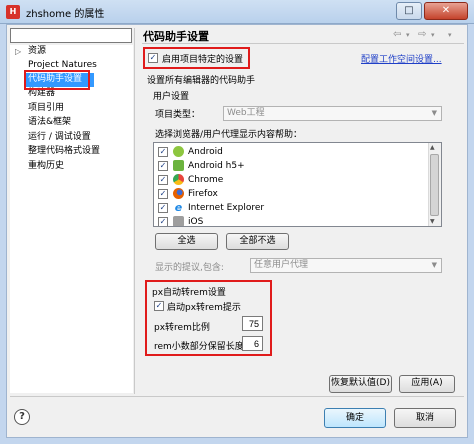 Image resolution: width=474 pixels, height=444 pixels. I want to click on browser-name: Android, so click(205, 152).